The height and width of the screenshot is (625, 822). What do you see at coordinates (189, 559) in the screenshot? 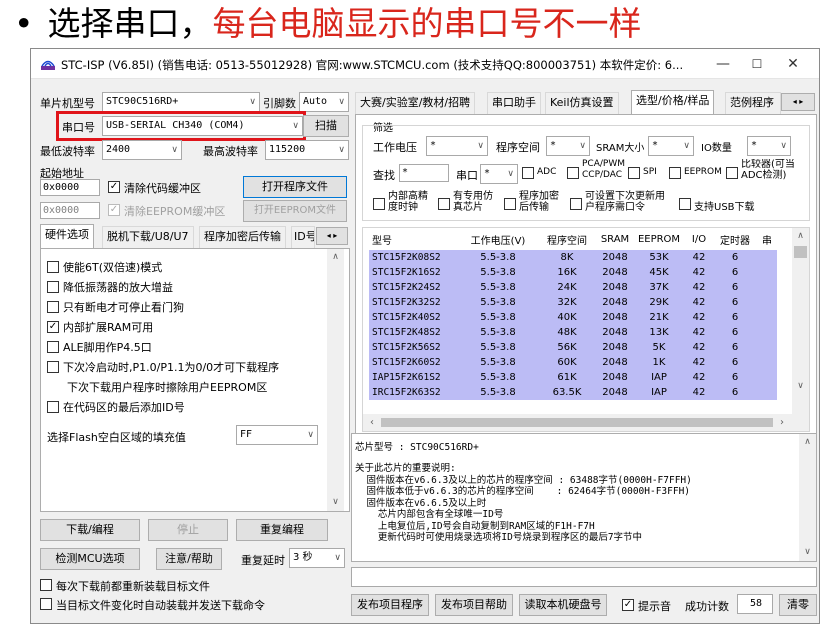
I see `help-button: 注意/帮助` at bounding box center [189, 559].